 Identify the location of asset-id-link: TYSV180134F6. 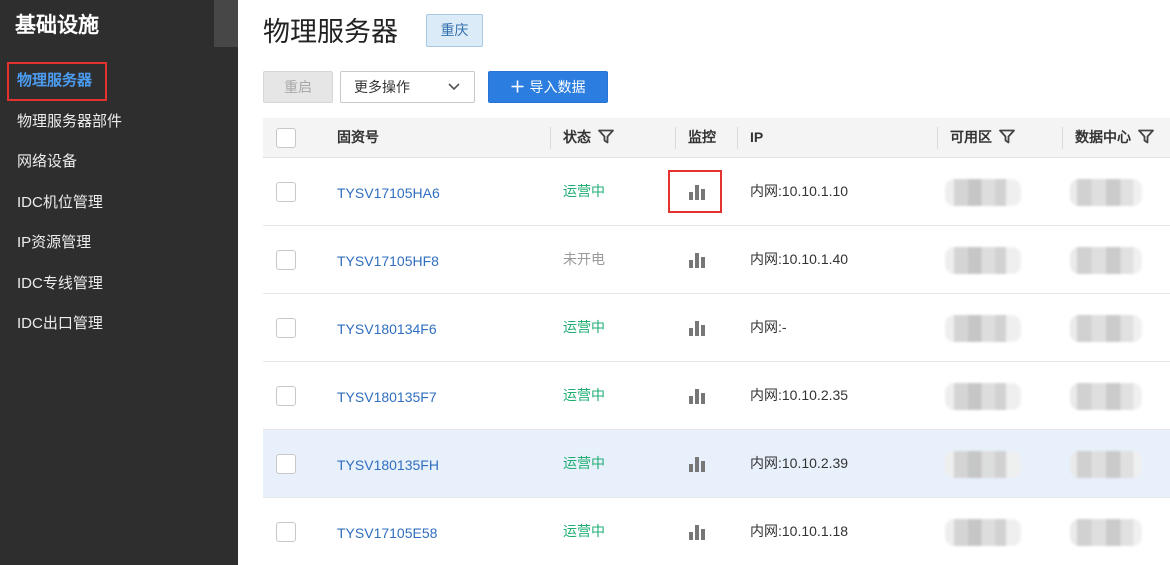
(387, 329).